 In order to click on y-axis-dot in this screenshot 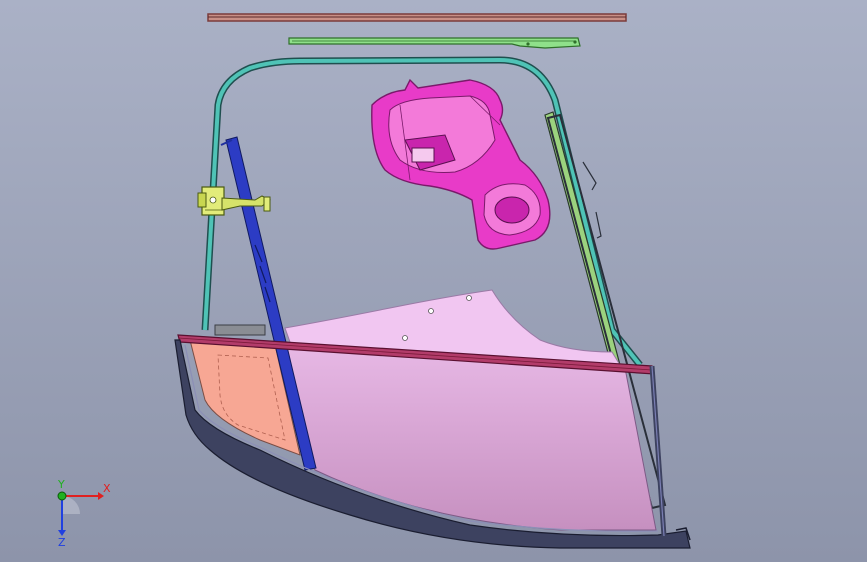, I will do `click(62, 496)`.